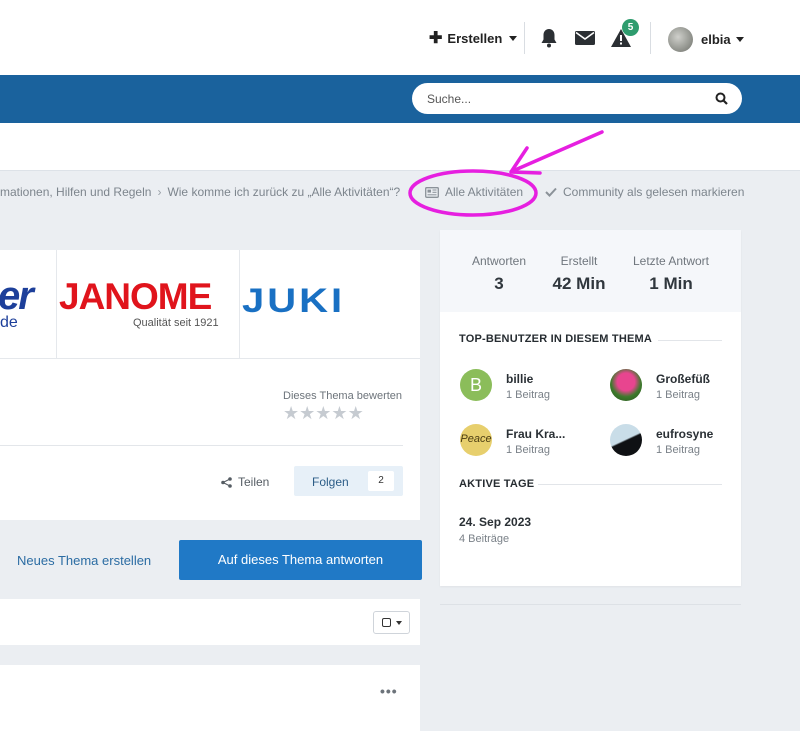  Describe the element at coordinates (484, 192) in the screenshot. I see `all-activity-label: Alle Aktivitäten` at that location.